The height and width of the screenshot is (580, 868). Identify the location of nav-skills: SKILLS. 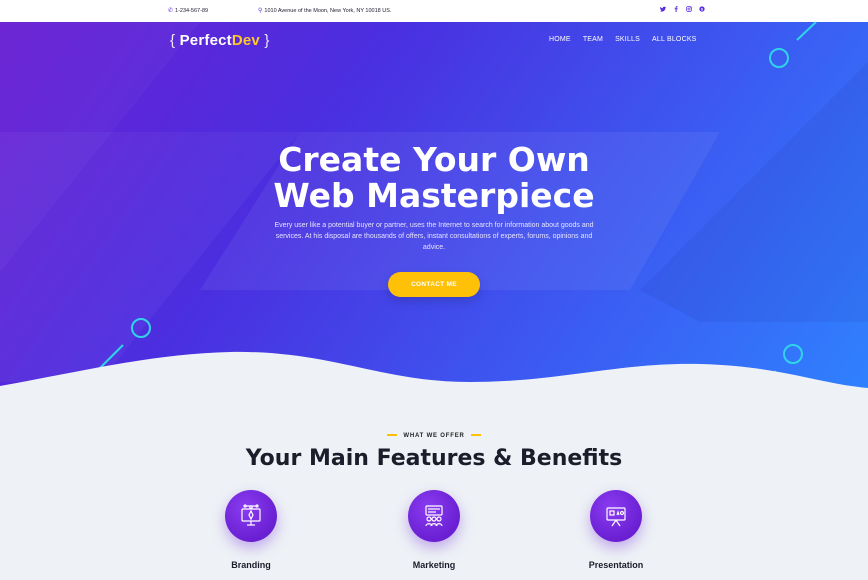
(627, 39).